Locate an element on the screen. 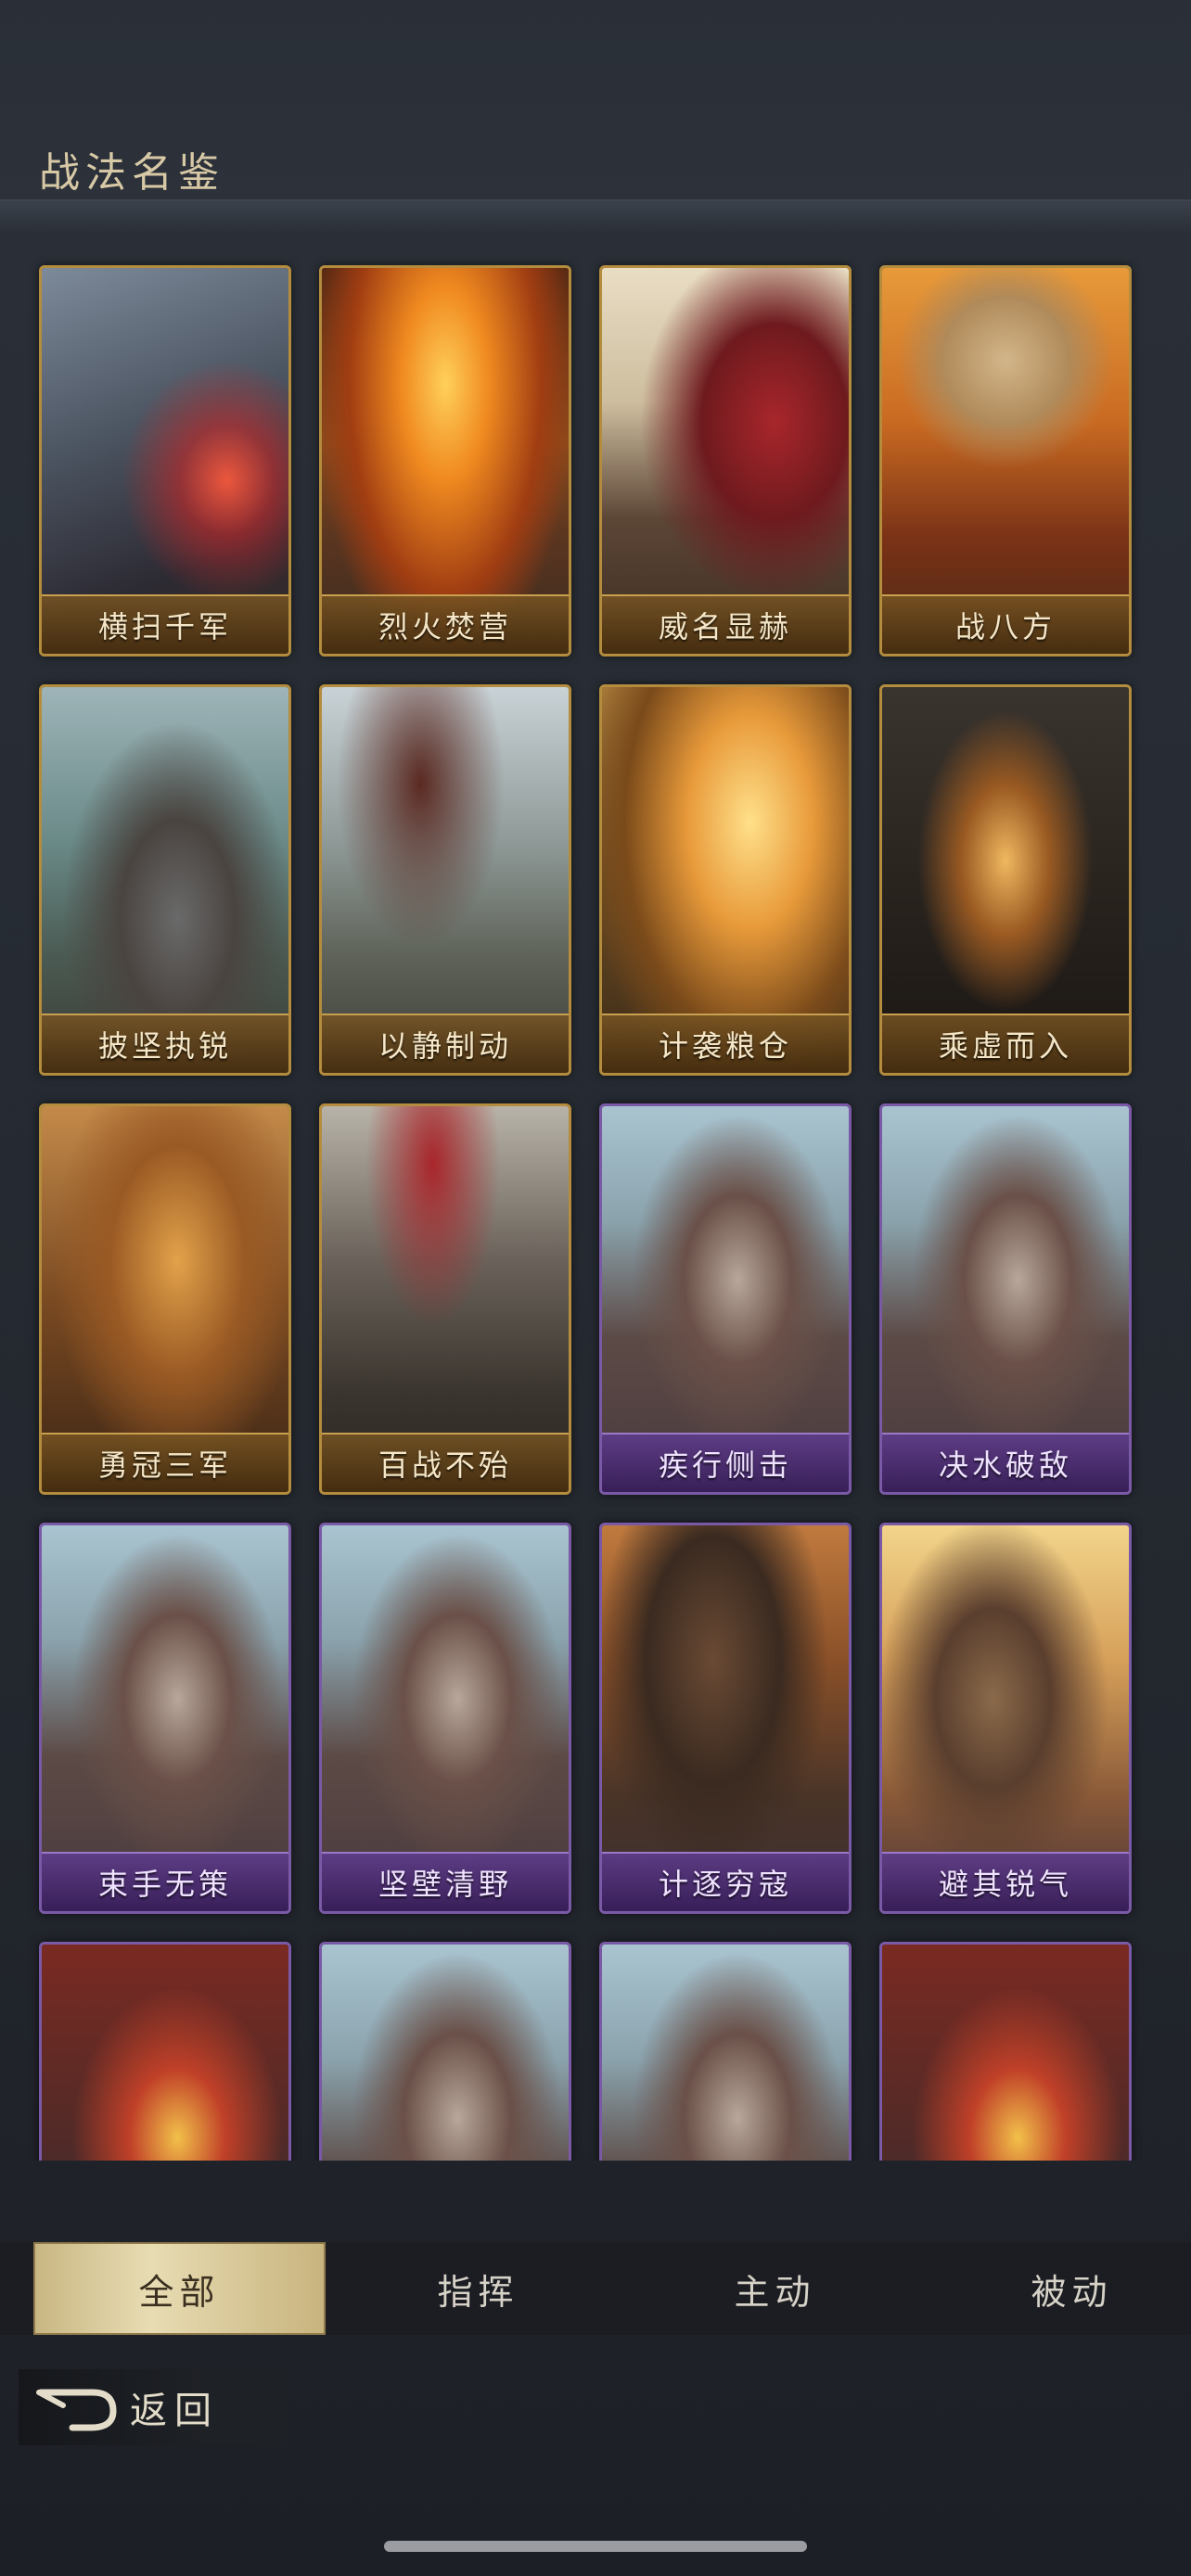 The width and height of the screenshot is (1191, 2576). skill-card-label: 勇冠三军 is located at coordinates (164, 1465).